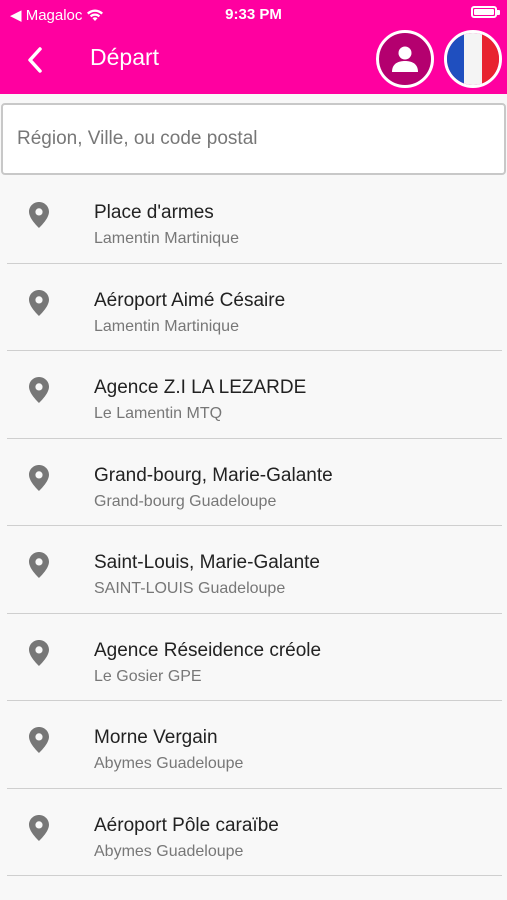  Describe the element at coordinates (254, 875) in the screenshot. I see `divider` at that location.